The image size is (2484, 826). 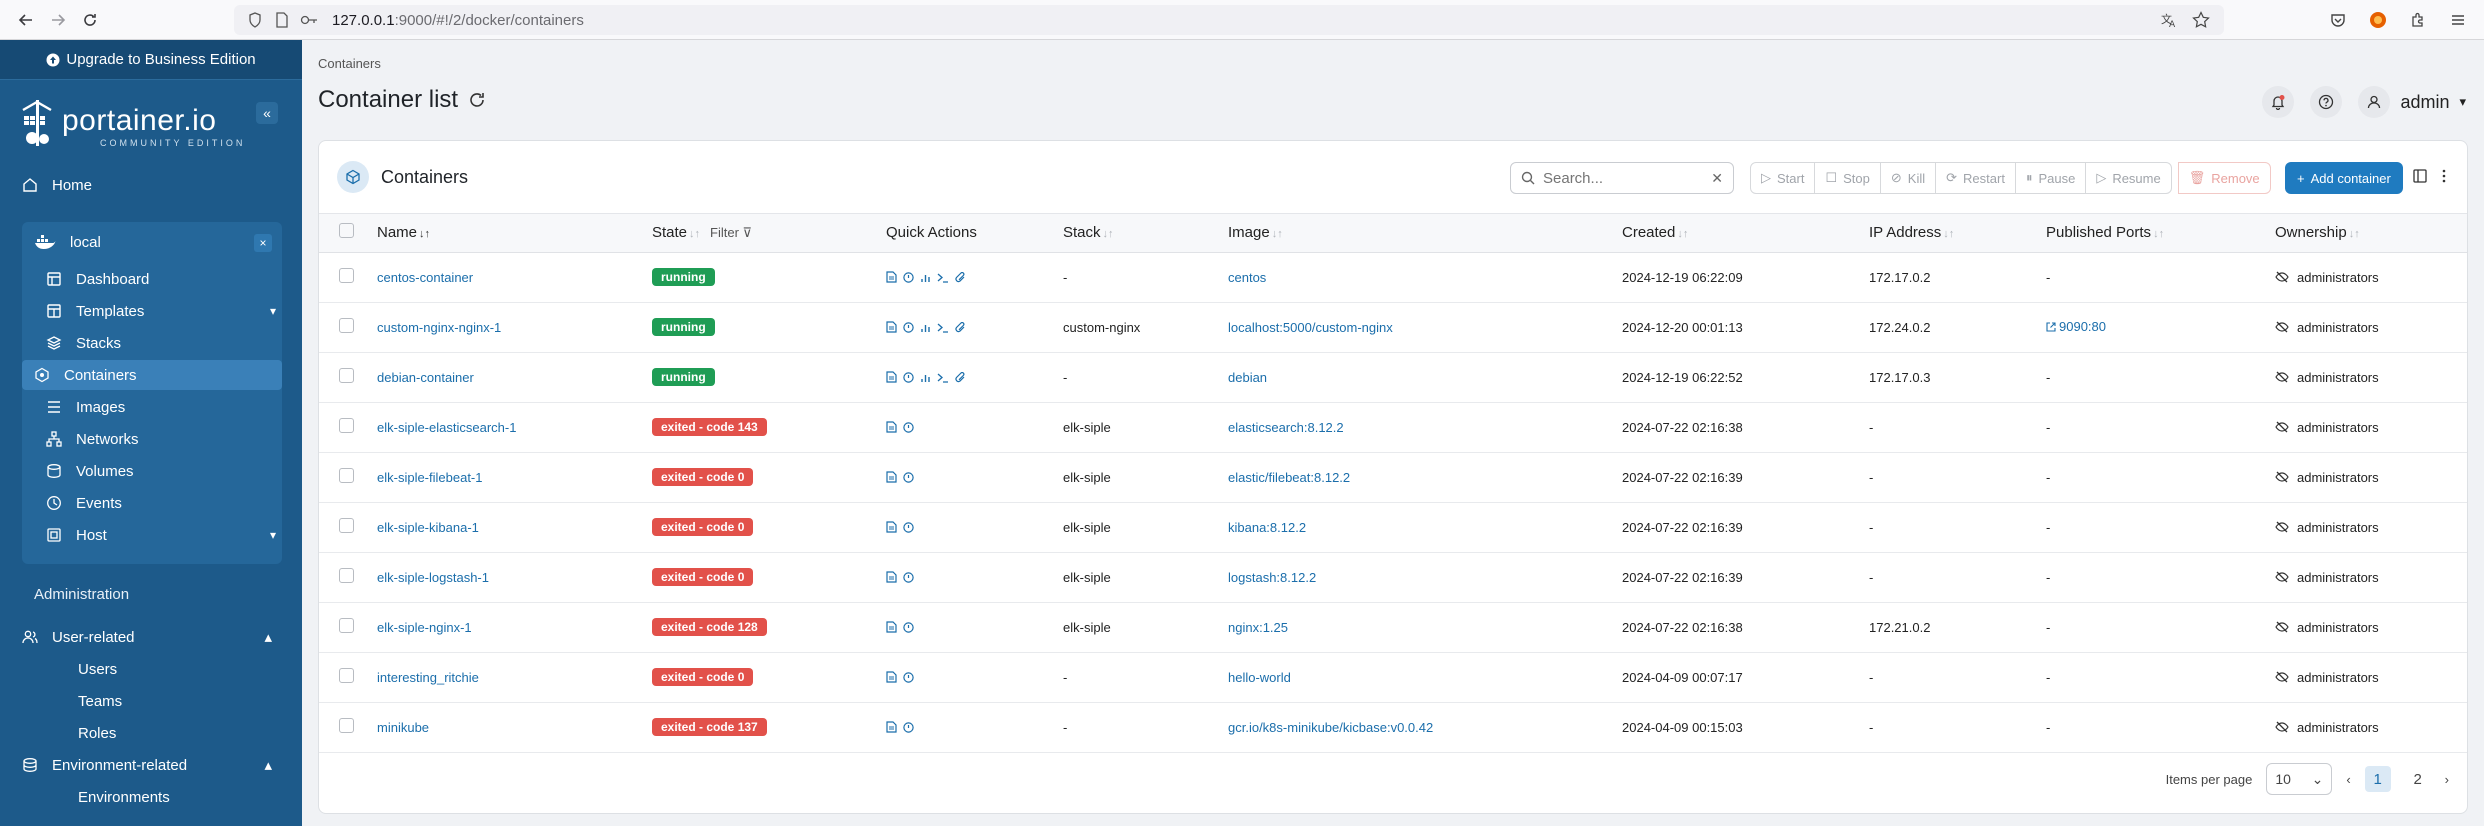 What do you see at coordinates (2412, 102) in the screenshot?
I see `user-menu: admin ▾` at bounding box center [2412, 102].